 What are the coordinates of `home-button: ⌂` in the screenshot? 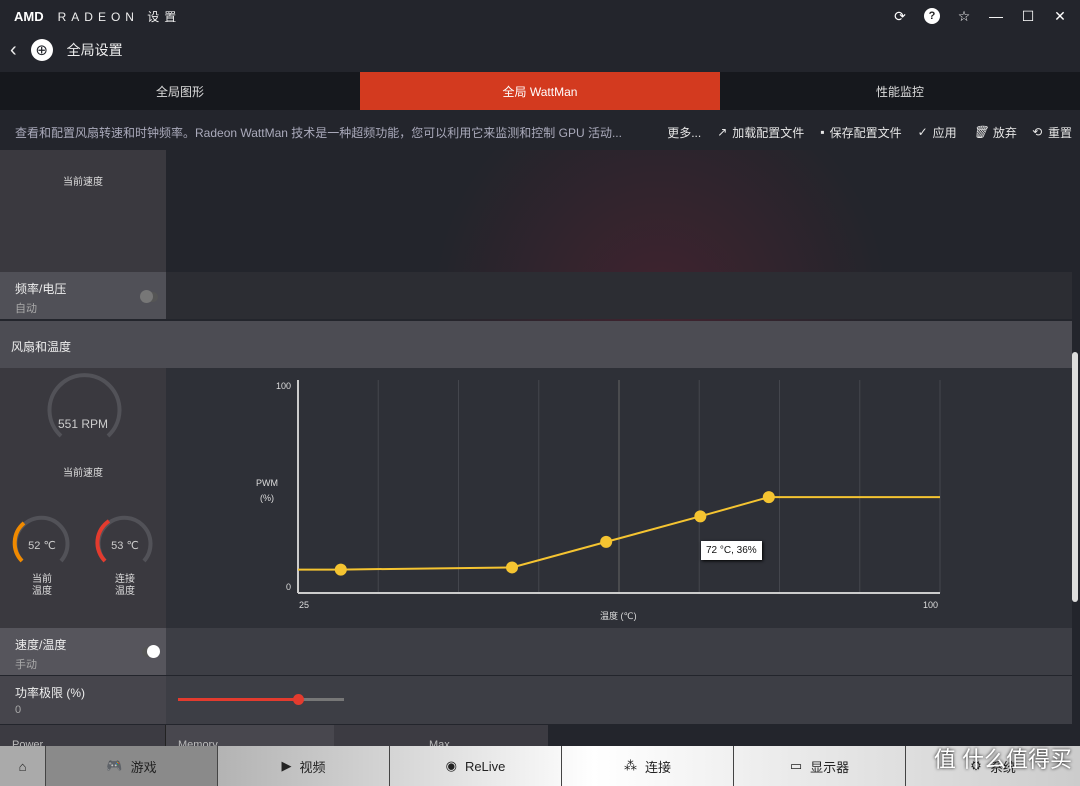 It's located at (23, 766).